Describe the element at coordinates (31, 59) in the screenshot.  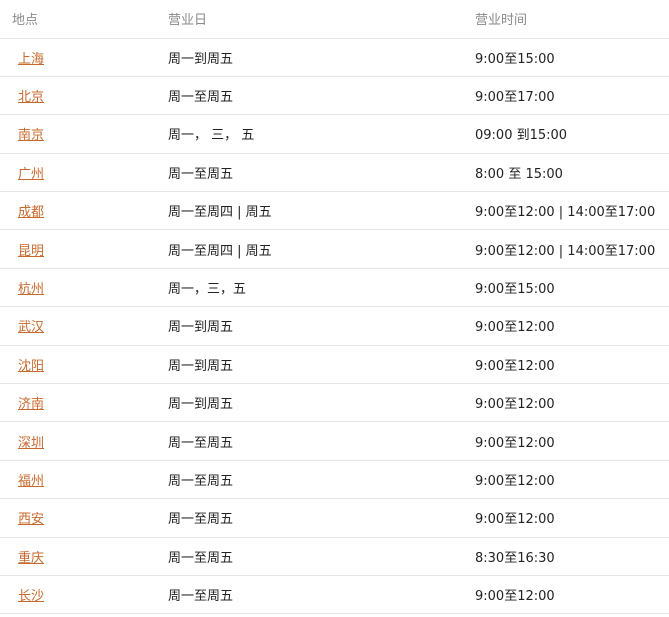
I see `city-link: 上海` at that location.